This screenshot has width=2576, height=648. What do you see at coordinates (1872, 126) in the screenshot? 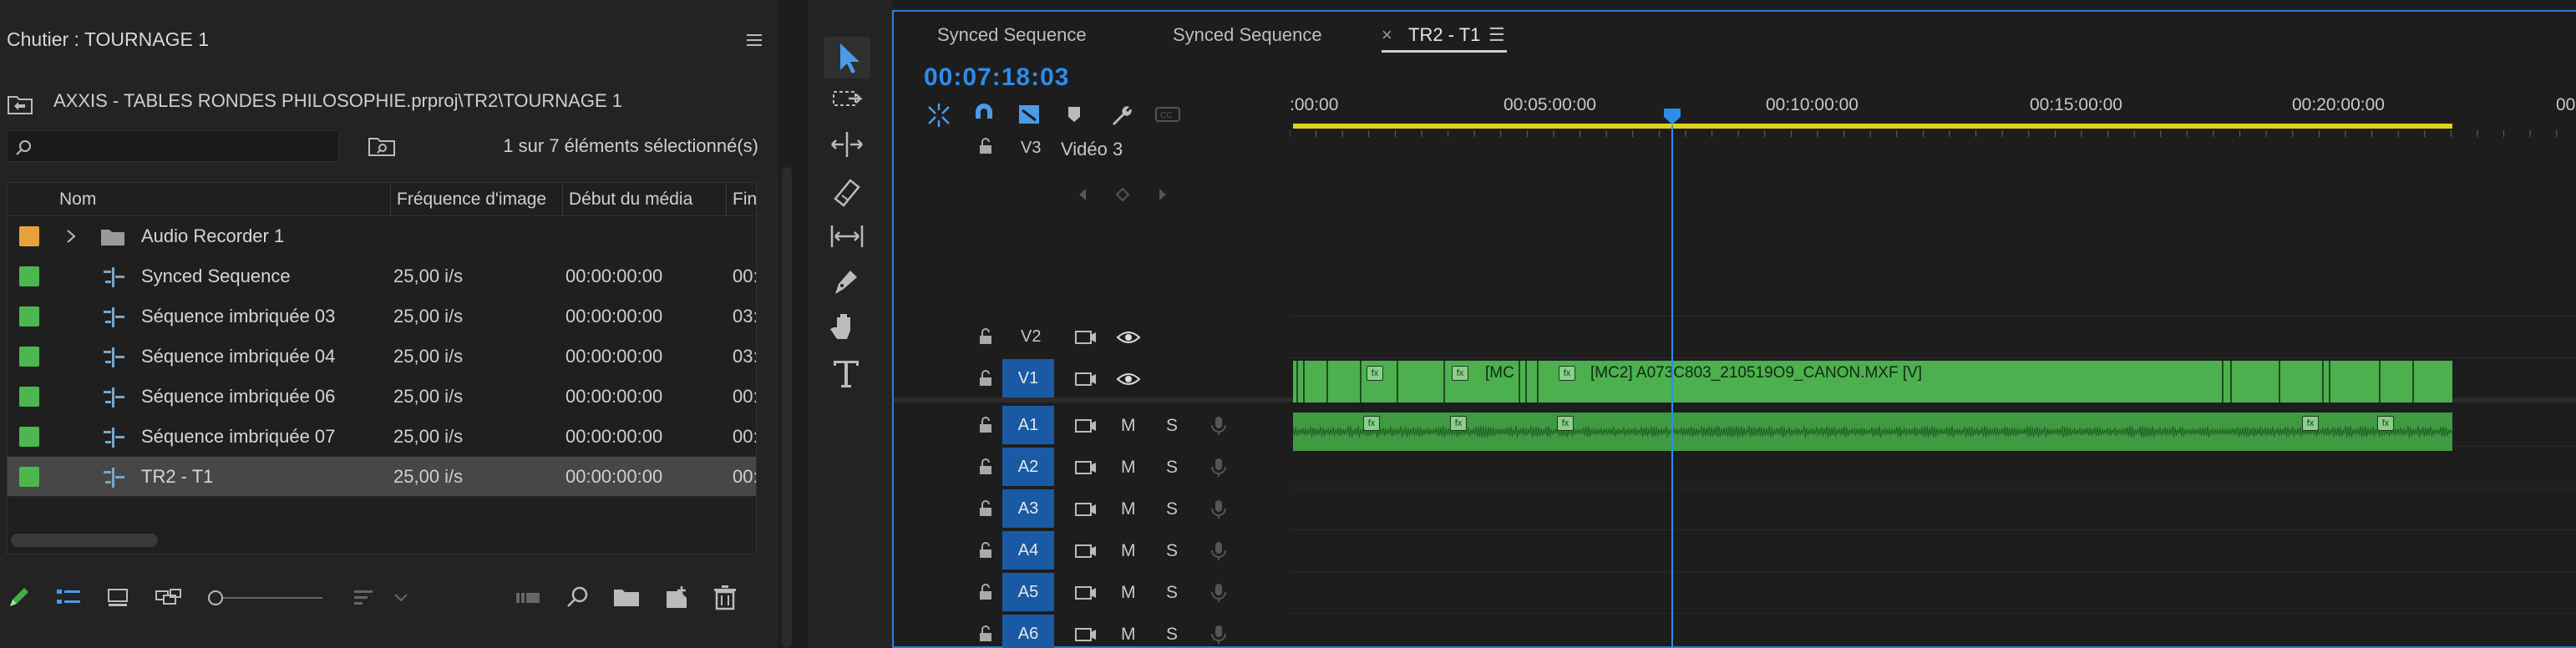
I see `work-area-bar` at bounding box center [1872, 126].